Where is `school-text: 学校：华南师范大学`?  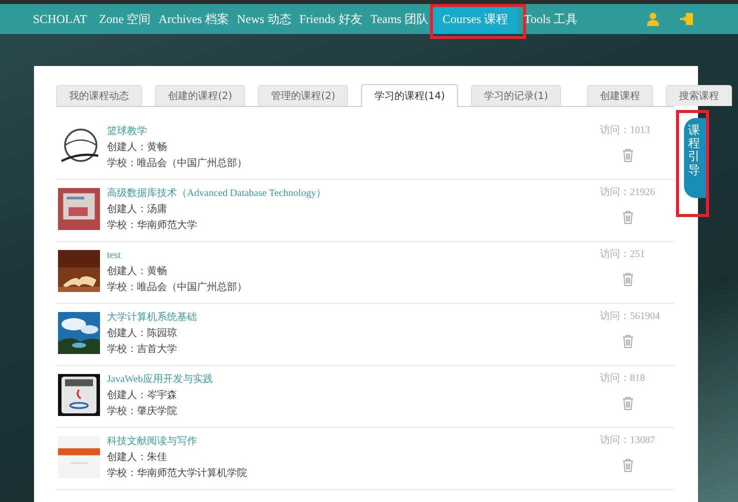 school-text: 学校：华南师范大学 is located at coordinates (152, 225).